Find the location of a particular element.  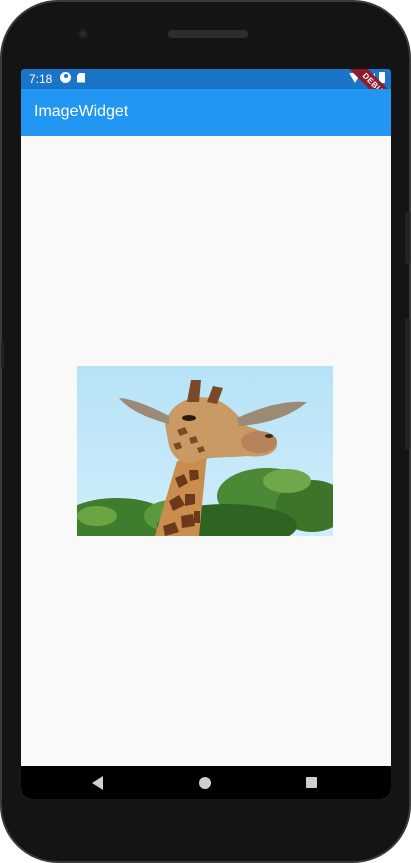

status-bar: 7:18 DEBUG is located at coordinates (206, 93).